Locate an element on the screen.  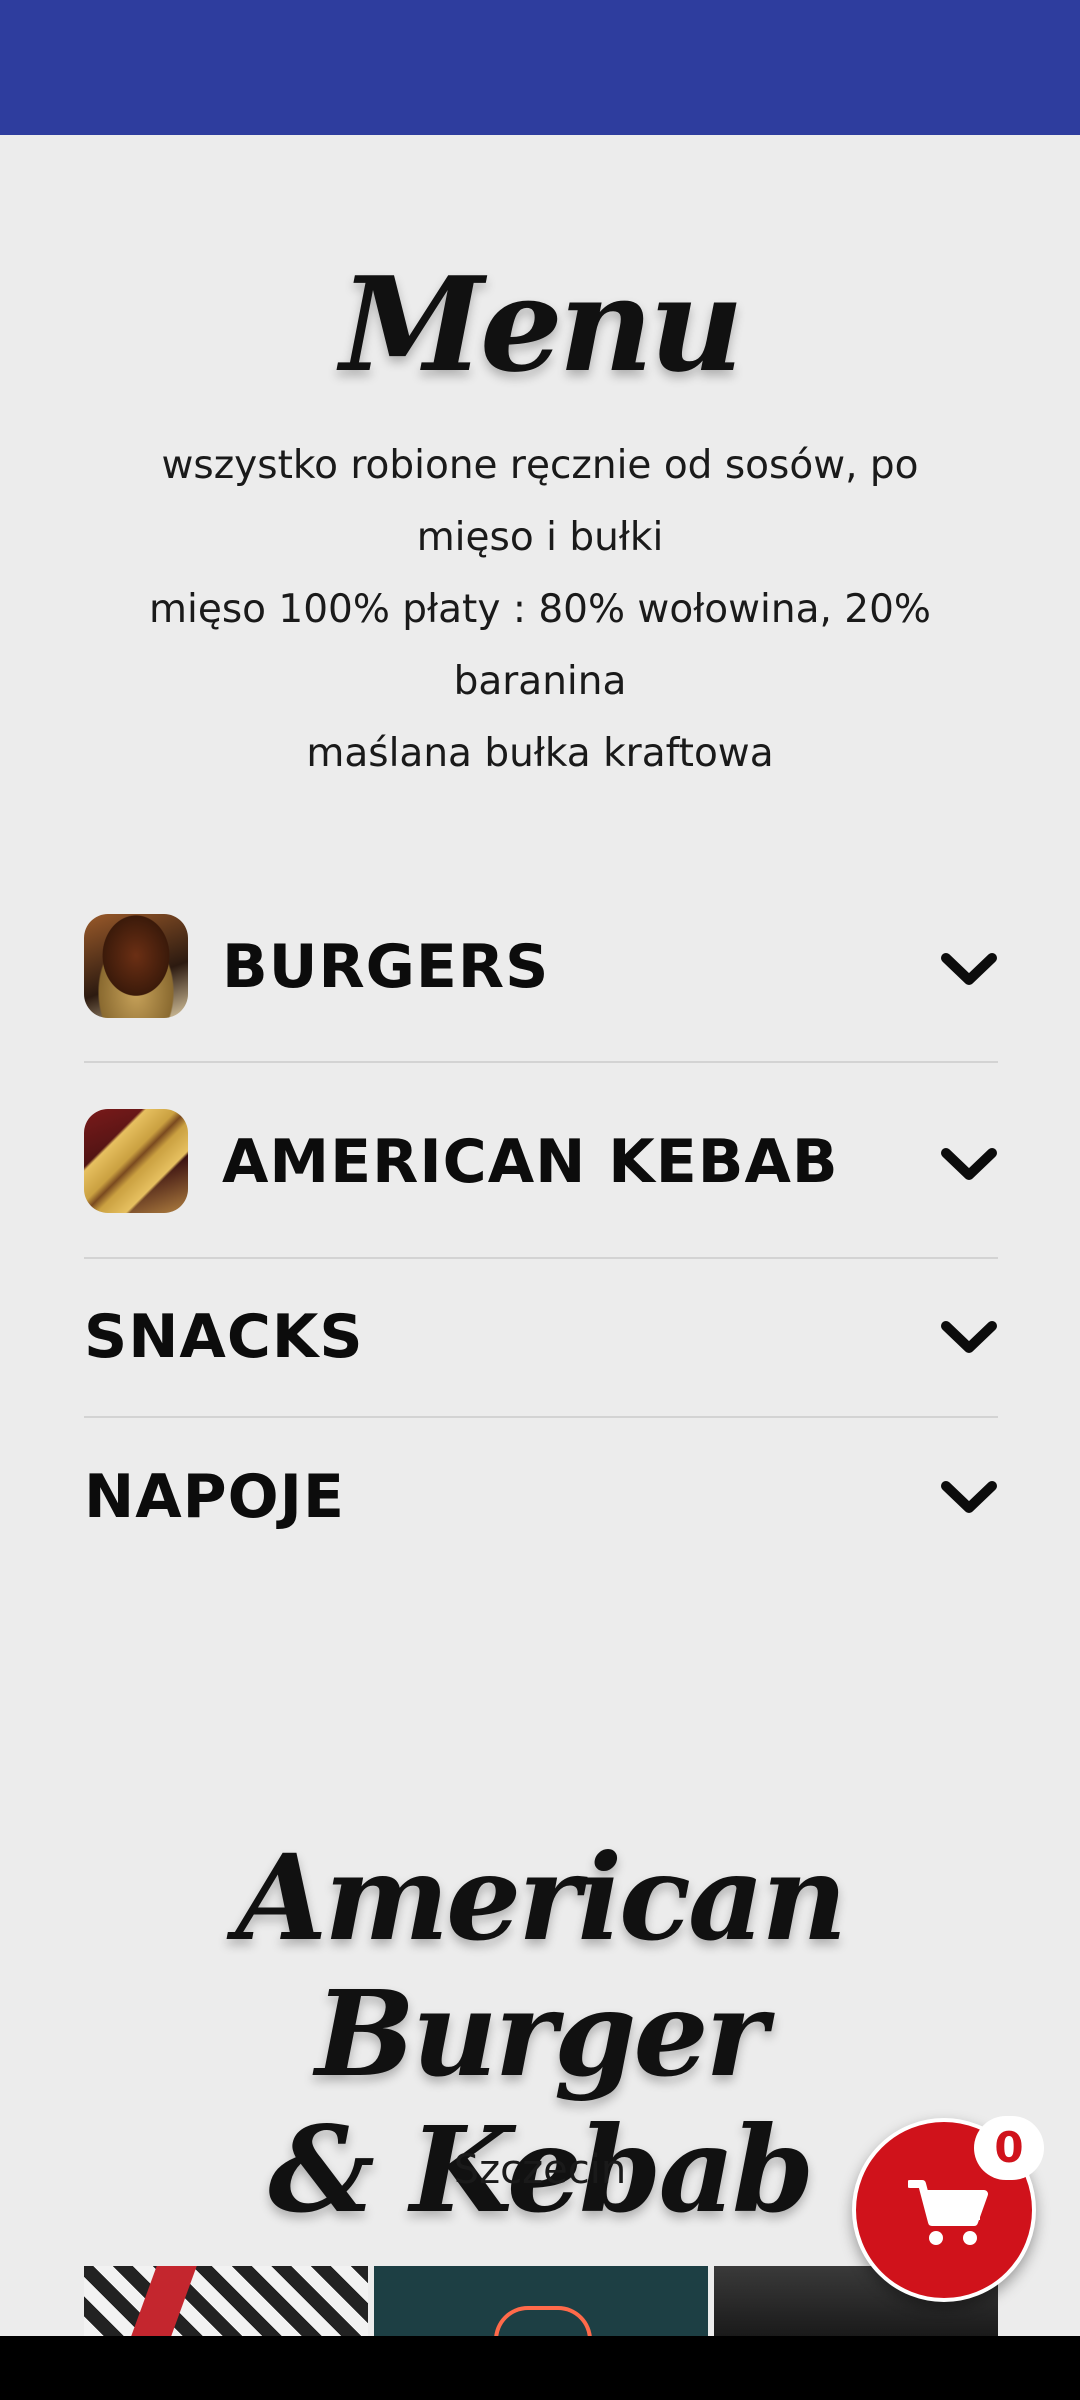
system-navigation-bar is located at coordinates (540, 2368).